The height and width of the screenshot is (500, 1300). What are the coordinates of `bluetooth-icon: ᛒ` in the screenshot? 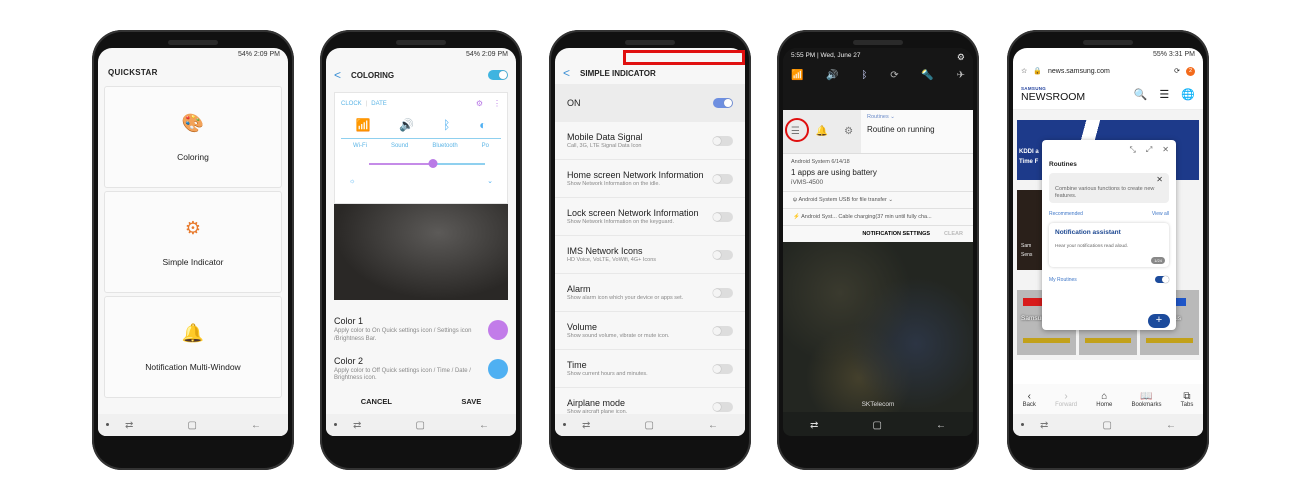 It's located at (864, 75).